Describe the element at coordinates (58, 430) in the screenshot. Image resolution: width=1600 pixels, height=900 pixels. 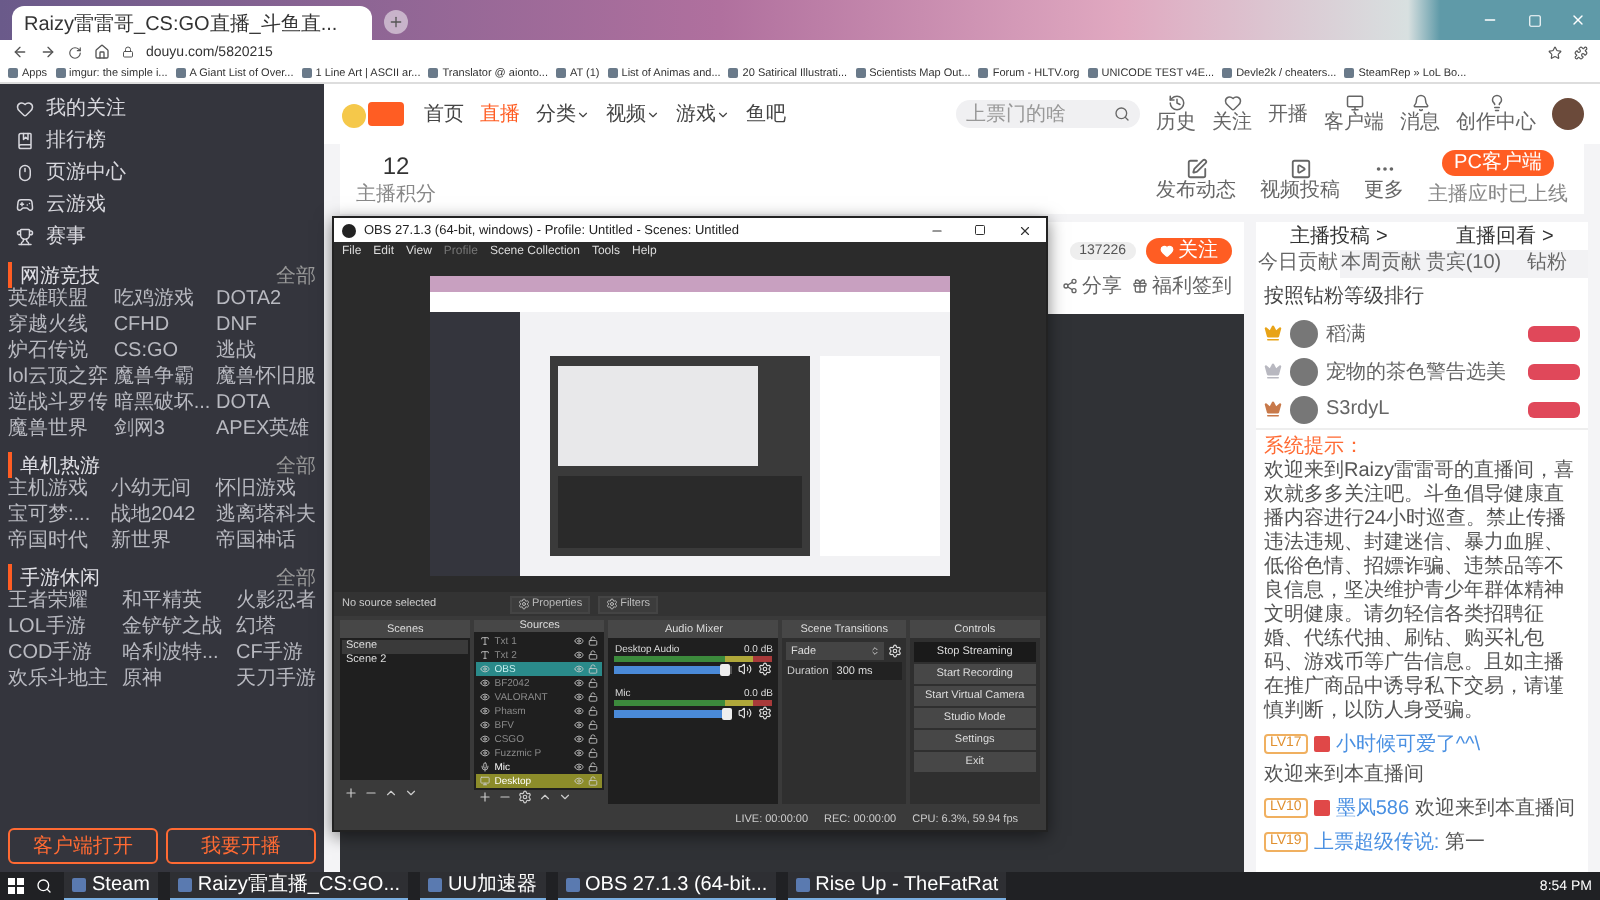
I see `category-link: 魔兽世界` at that location.